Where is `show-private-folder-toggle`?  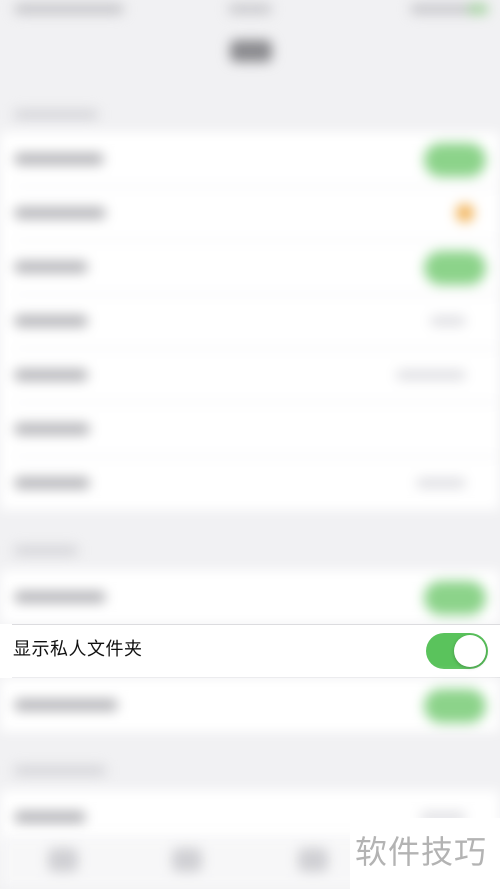 show-private-folder-toggle is located at coordinates (457, 651).